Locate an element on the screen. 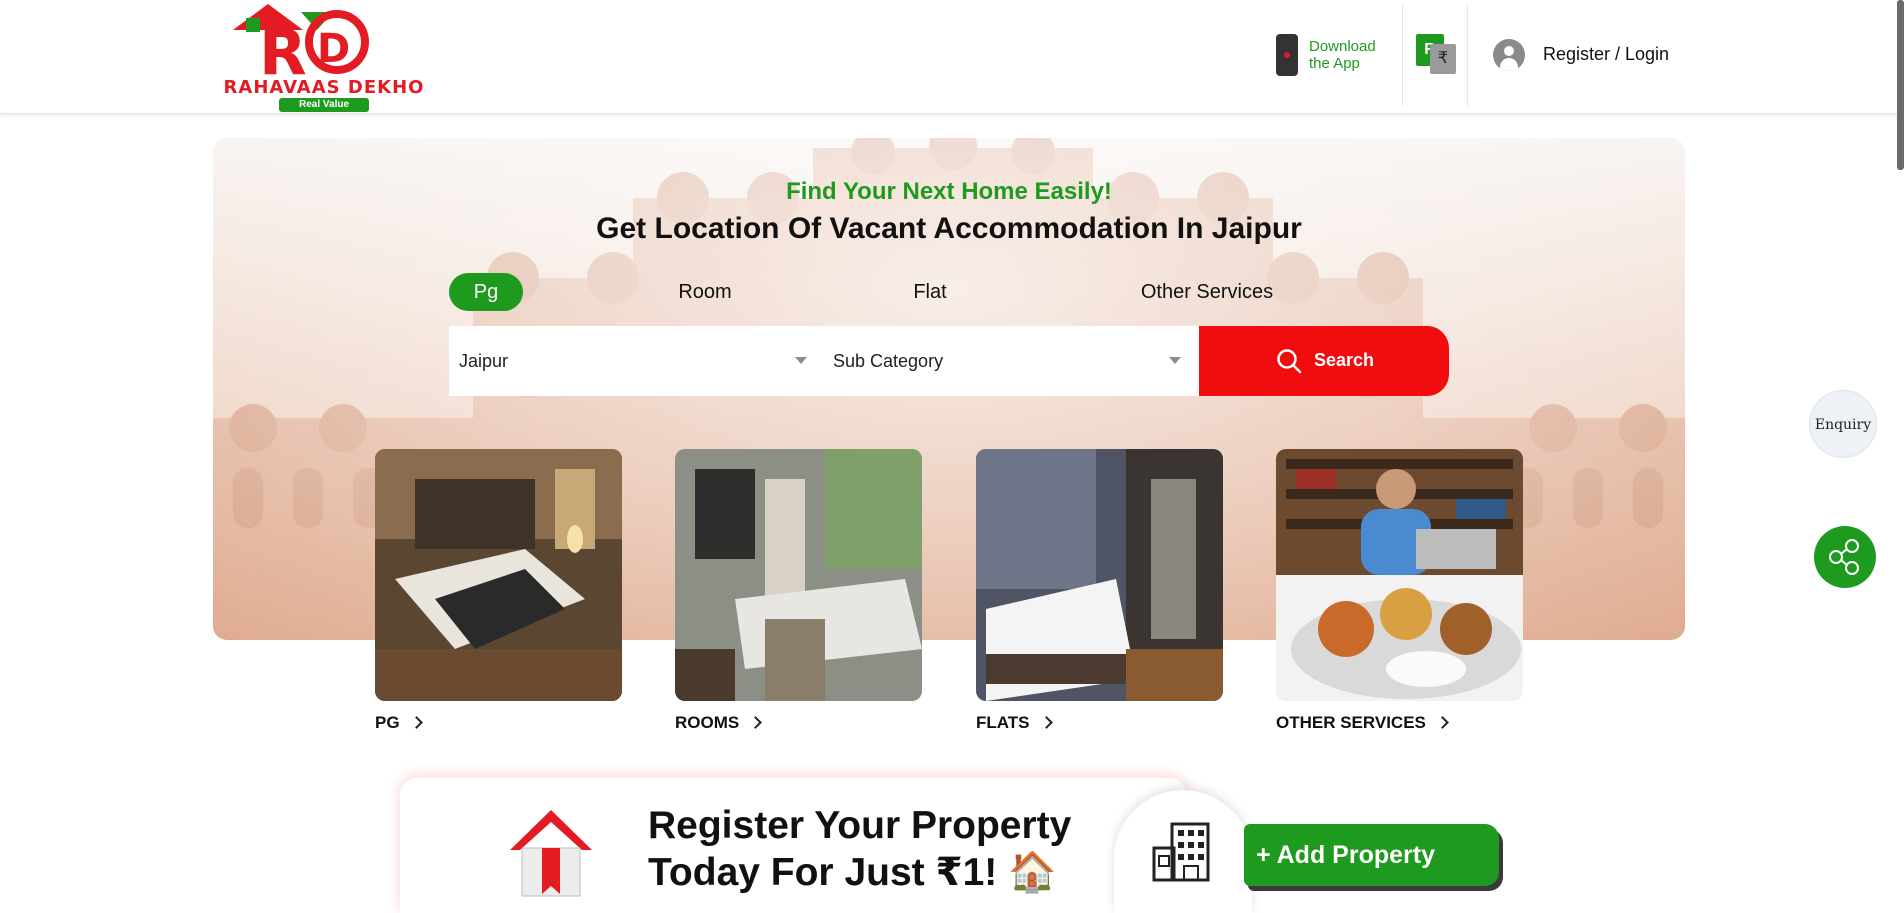  category-label: PG is located at coordinates (399, 723).